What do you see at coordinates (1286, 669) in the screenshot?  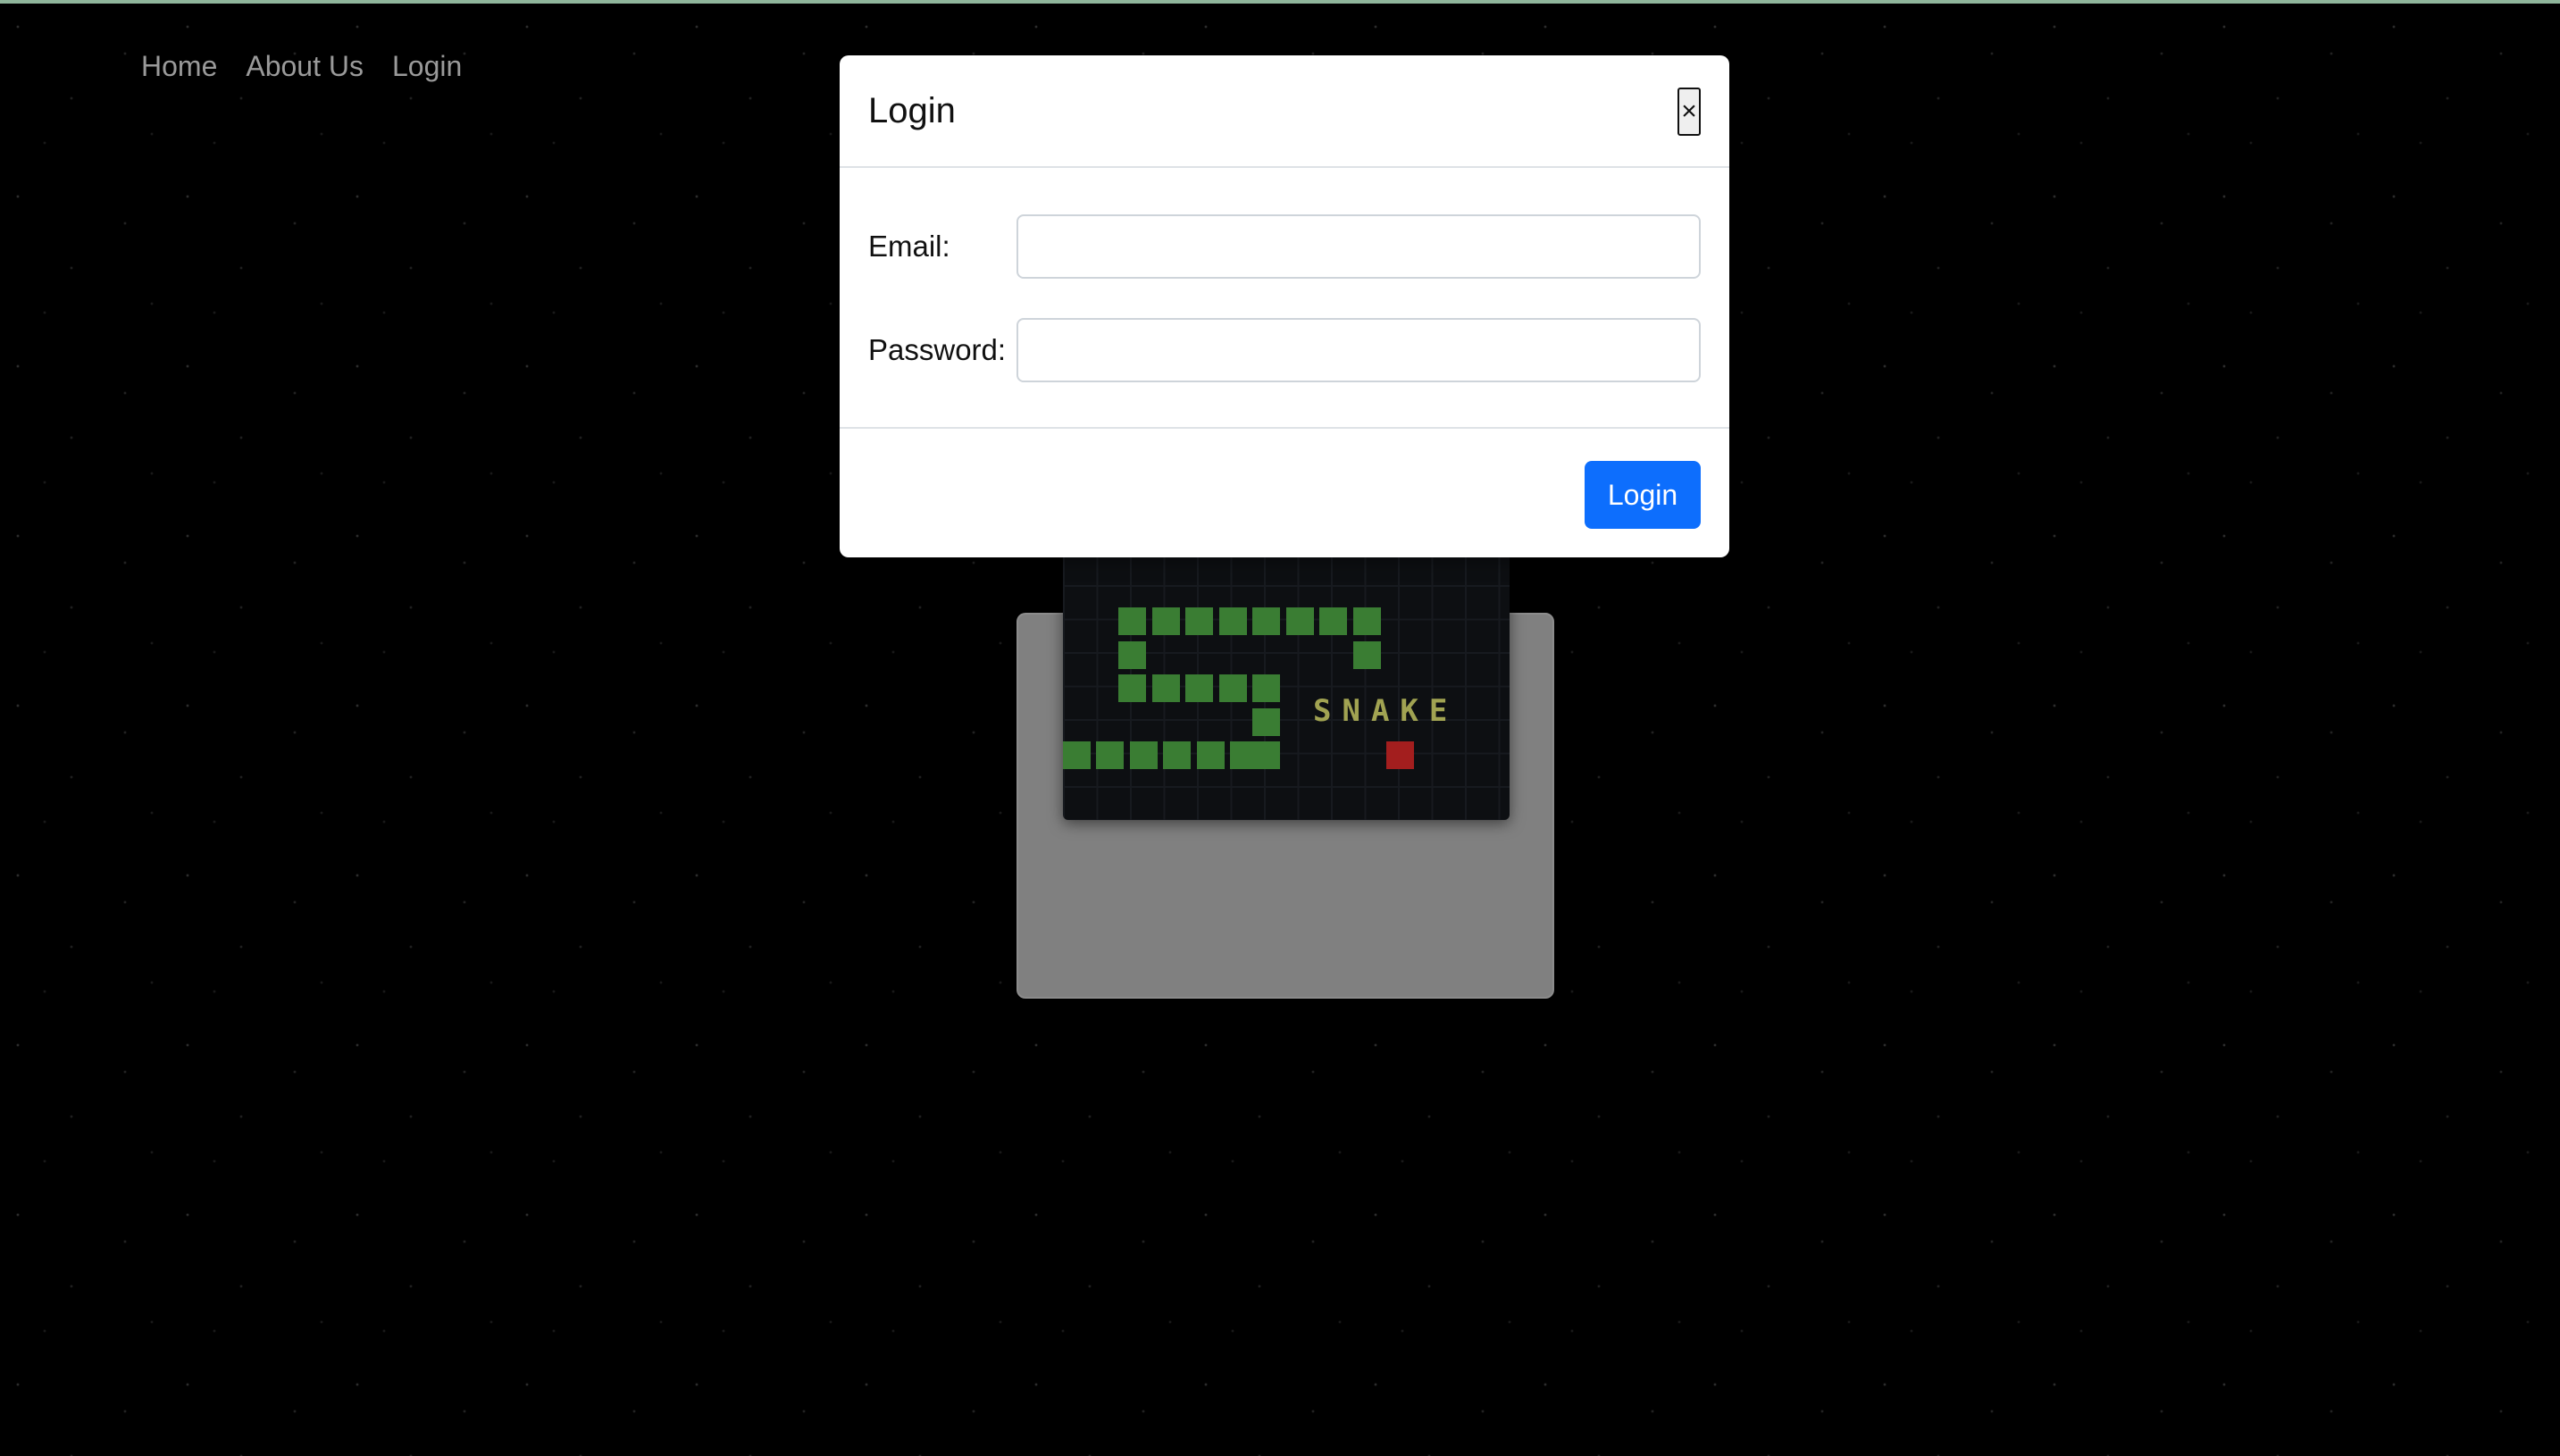 I see `snake-game-logo: SNAKE` at bounding box center [1286, 669].